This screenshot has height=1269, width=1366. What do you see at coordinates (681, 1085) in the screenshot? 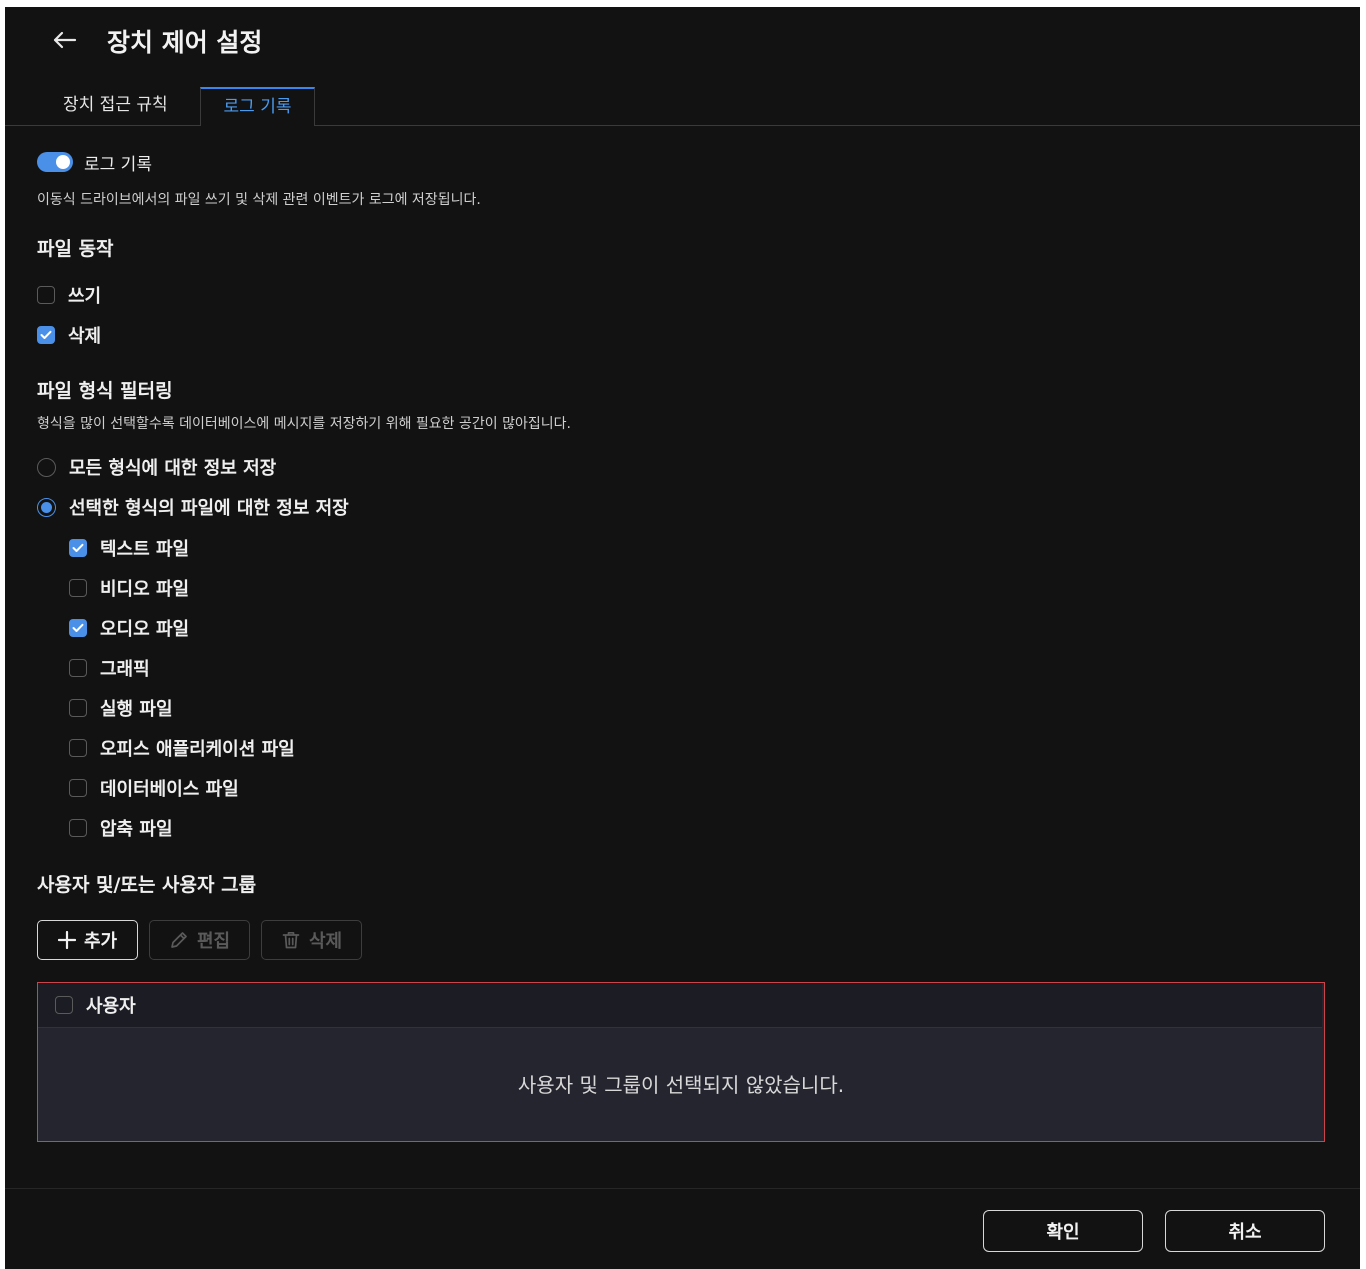
I see `empty-state-message: 사용자 및 그룹이 선택되지 않았습니다.` at bounding box center [681, 1085].